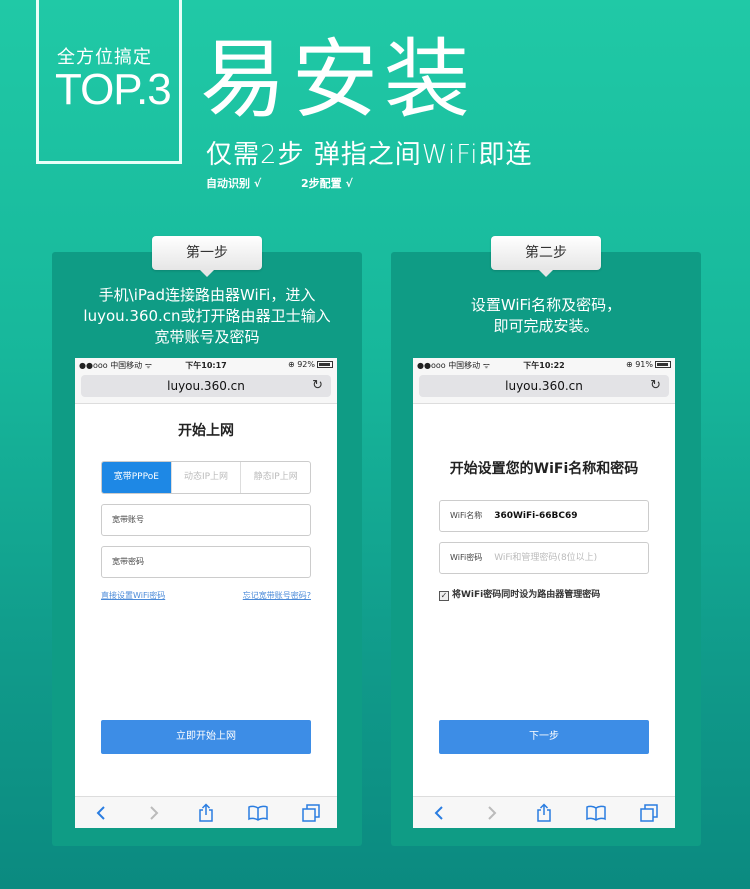  I want to click on start-internet-button: 立即开始上网, so click(206, 737).